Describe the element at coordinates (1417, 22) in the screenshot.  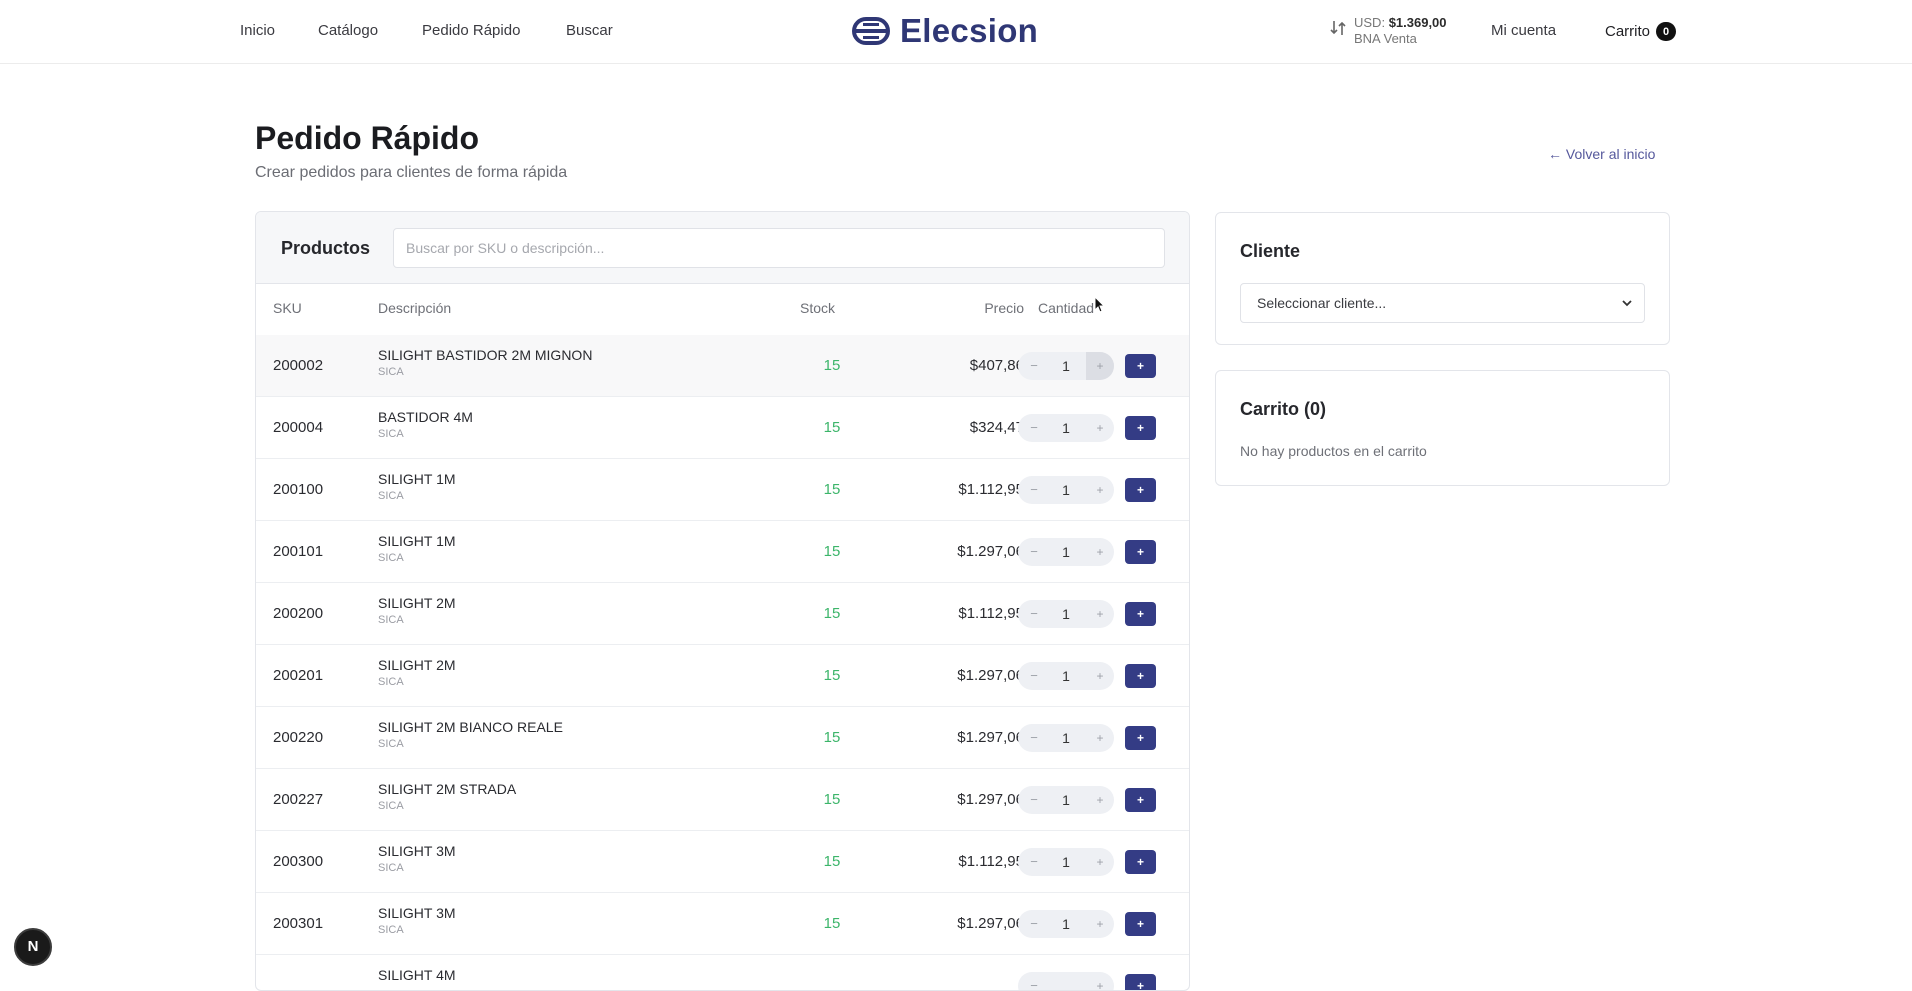
I see `usd-value: $1.369,00` at that location.